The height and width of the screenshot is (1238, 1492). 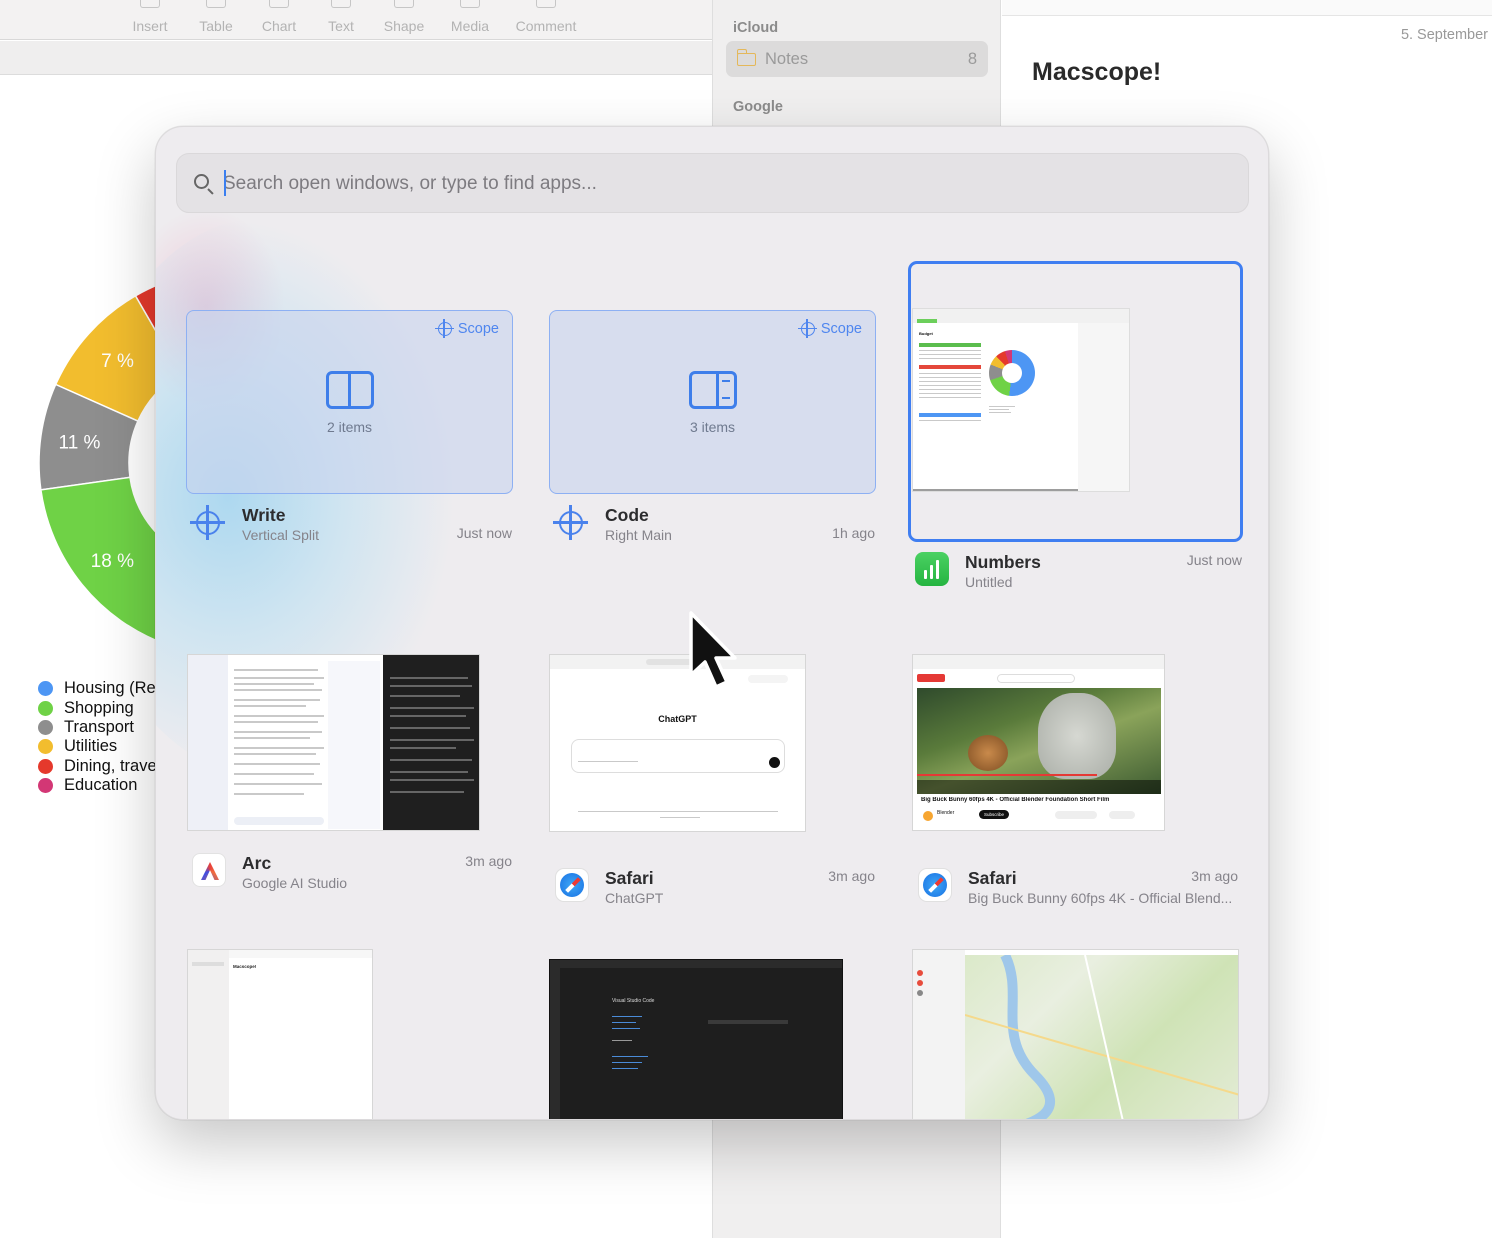 I want to click on shape-icon, so click(x=404, y=4).